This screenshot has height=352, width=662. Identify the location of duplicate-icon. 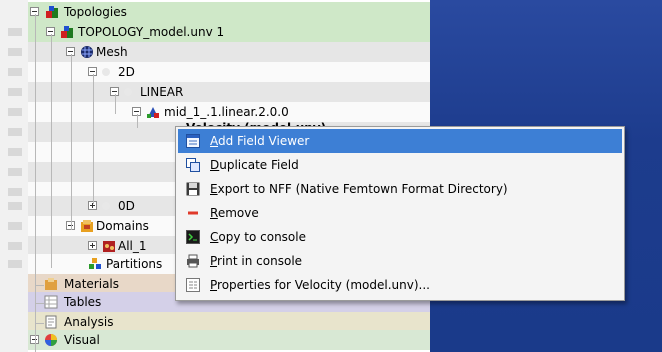
(193, 165).